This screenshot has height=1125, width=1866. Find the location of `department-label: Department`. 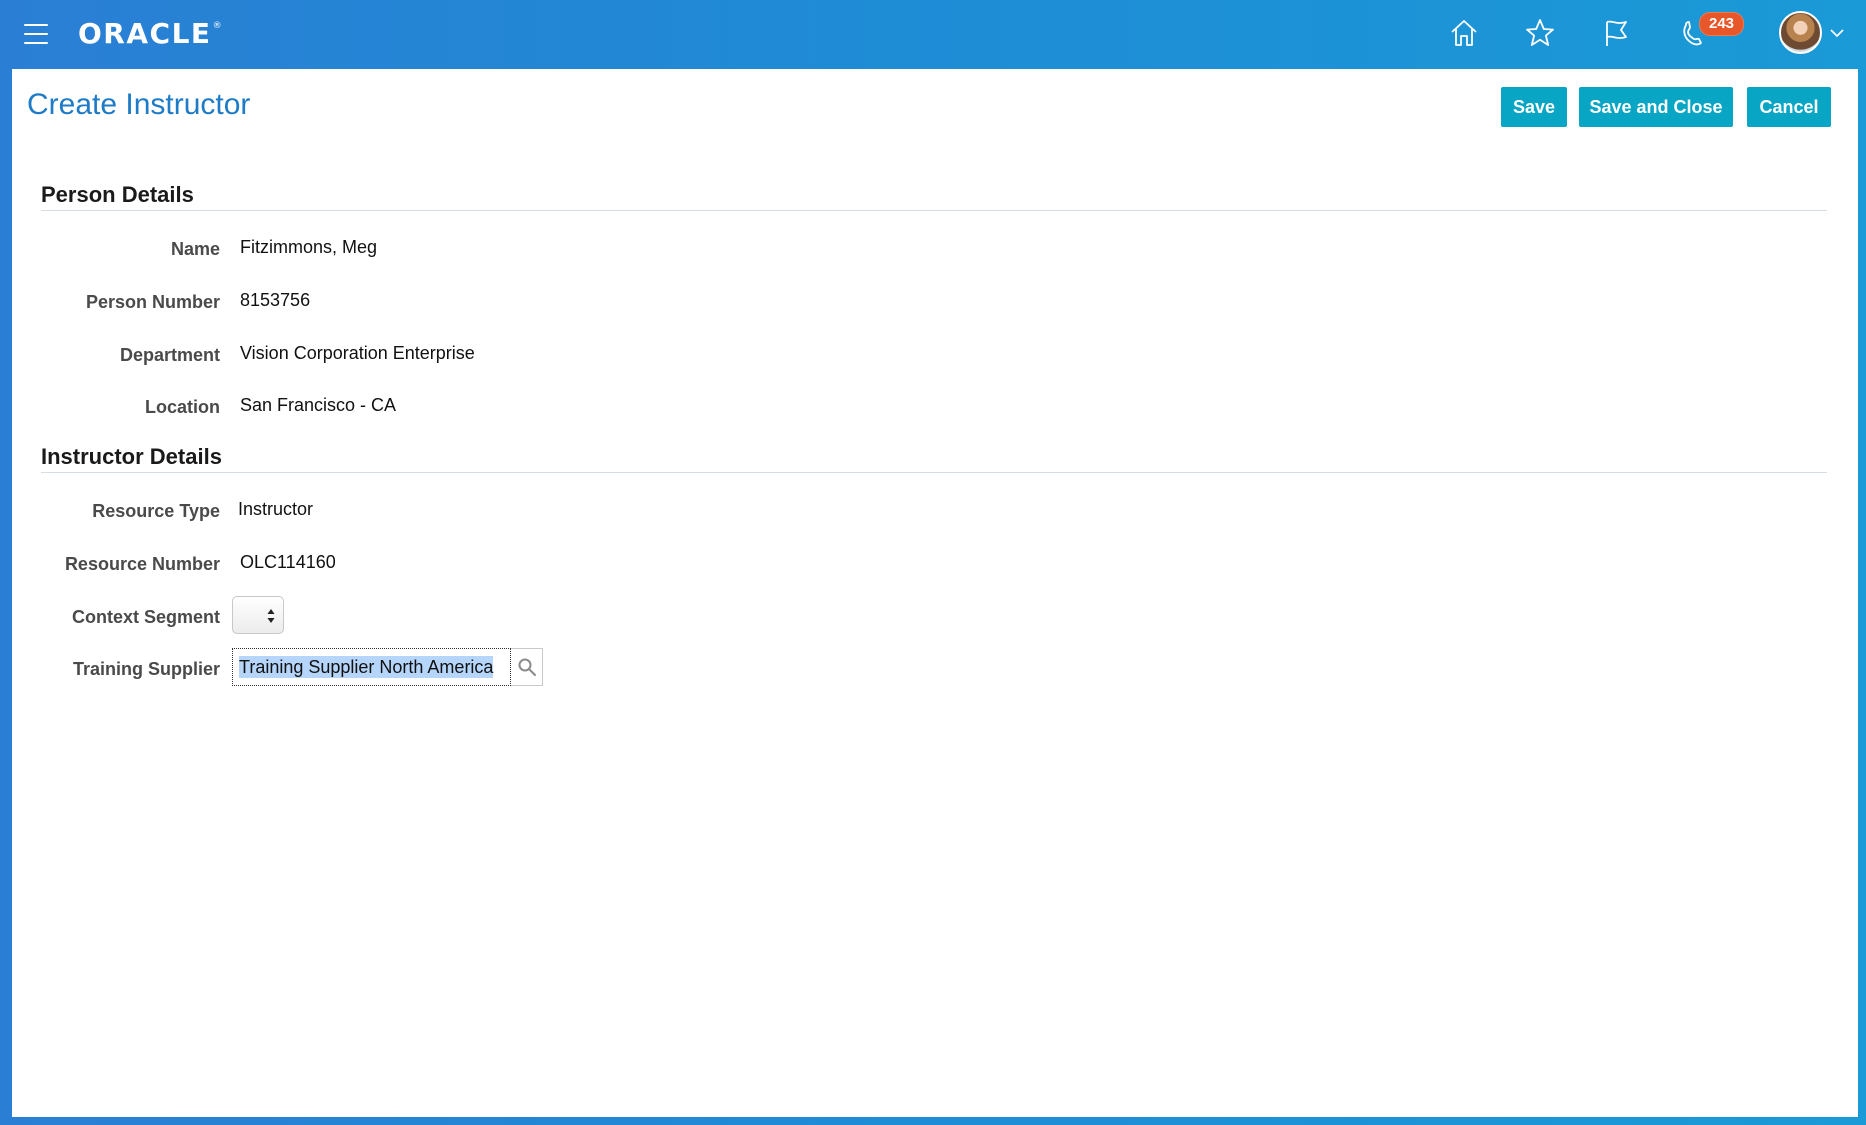

department-label: Department is located at coordinates (169, 355).